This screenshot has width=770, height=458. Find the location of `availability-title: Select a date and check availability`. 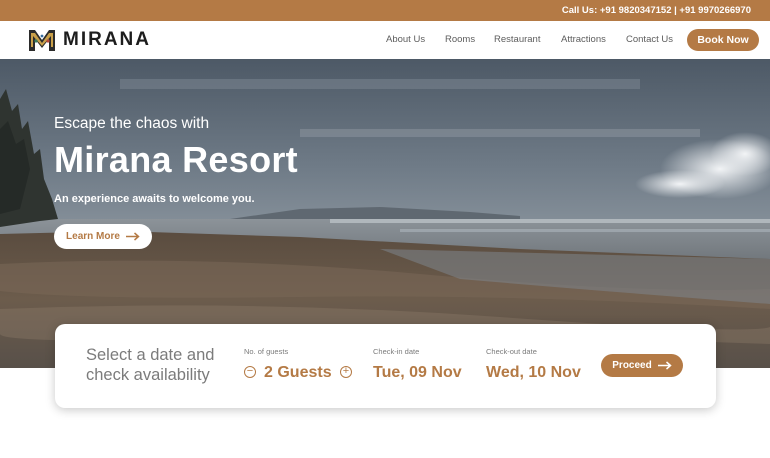

availability-title: Select a date and check availability is located at coordinates (150, 365).